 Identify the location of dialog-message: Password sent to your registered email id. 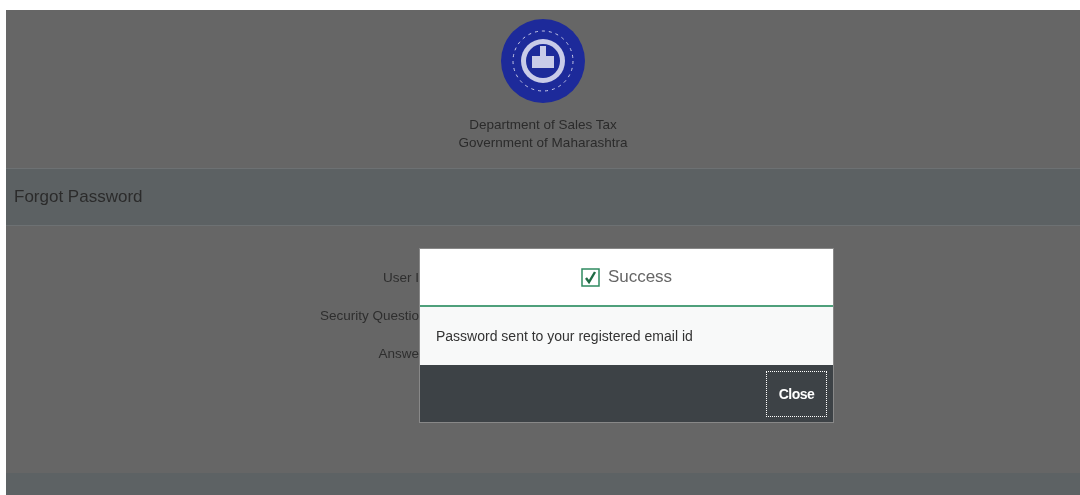
(564, 336).